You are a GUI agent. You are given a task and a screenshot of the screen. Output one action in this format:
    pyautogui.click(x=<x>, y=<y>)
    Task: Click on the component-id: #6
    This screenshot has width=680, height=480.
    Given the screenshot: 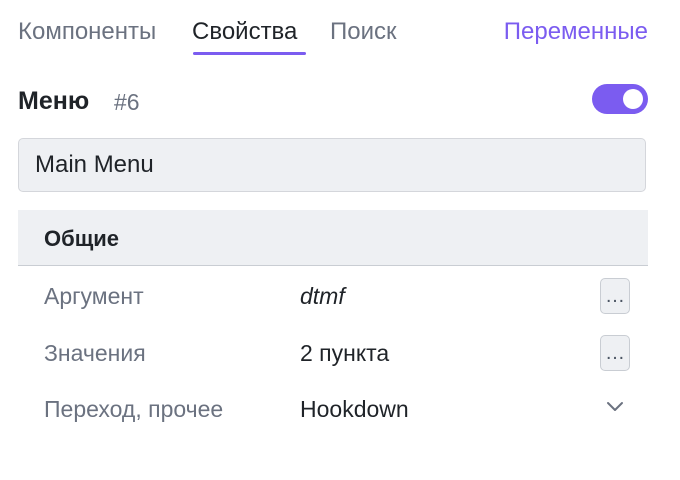 What is the action you would take?
    pyautogui.click(x=127, y=102)
    